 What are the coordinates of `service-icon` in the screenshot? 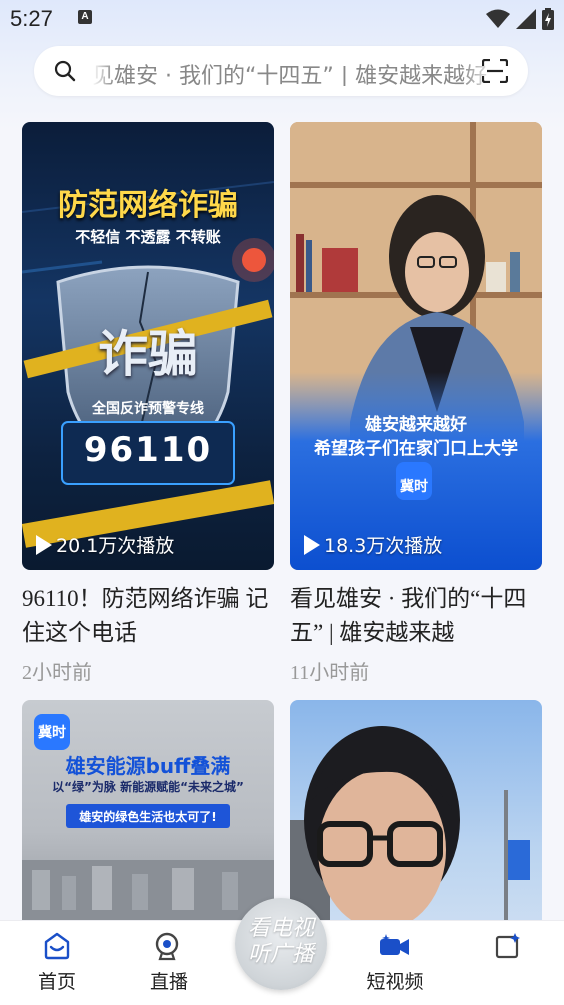 It's located at (507, 946).